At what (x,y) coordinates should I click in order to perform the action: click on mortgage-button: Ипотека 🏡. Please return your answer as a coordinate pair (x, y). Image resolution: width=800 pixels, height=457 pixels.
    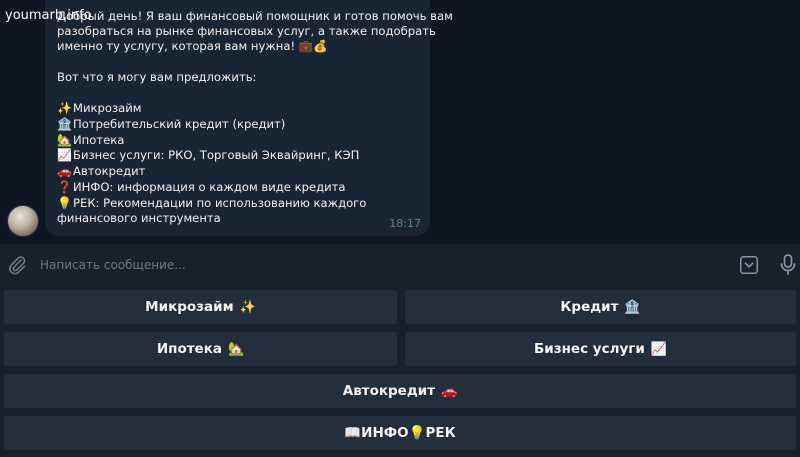
    Looking at the image, I should click on (200, 349).